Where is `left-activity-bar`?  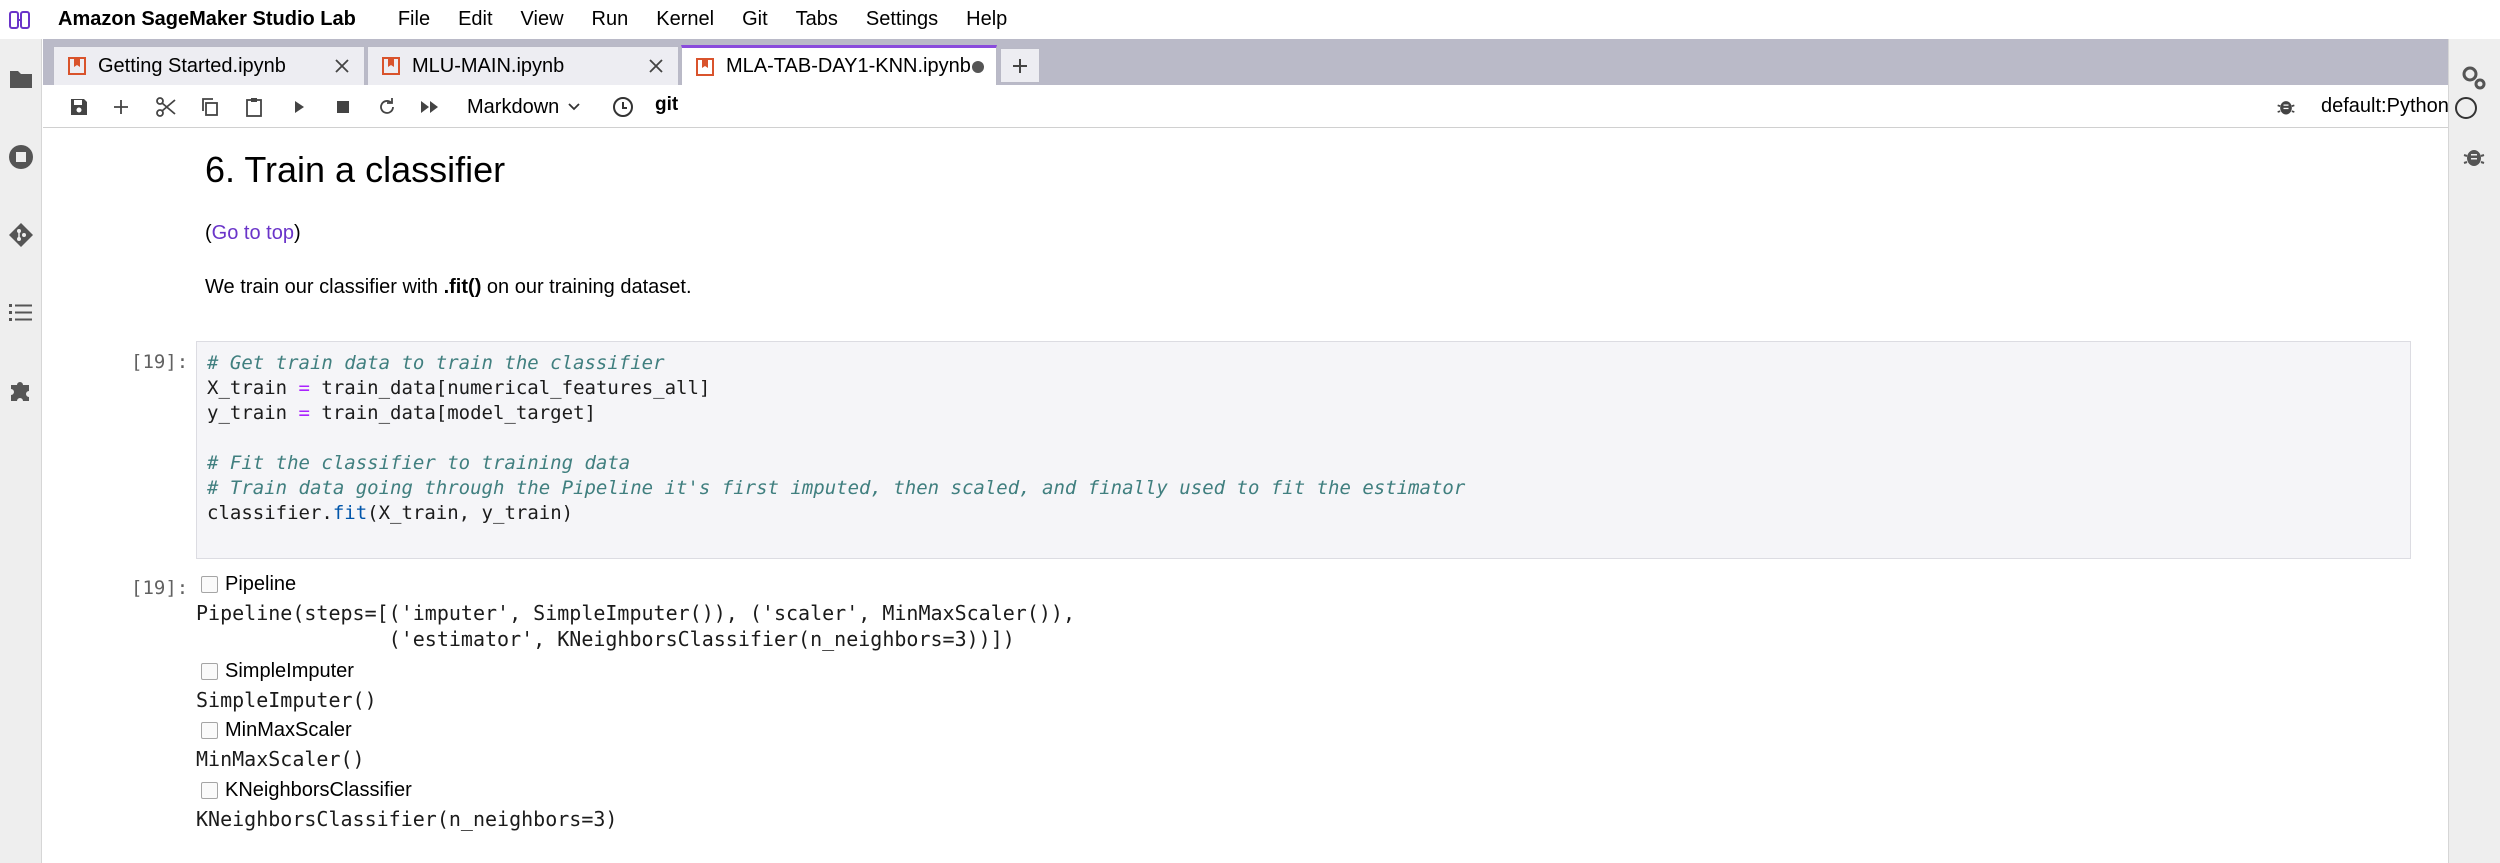 left-activity-bar is located at coordinates (21, 451).